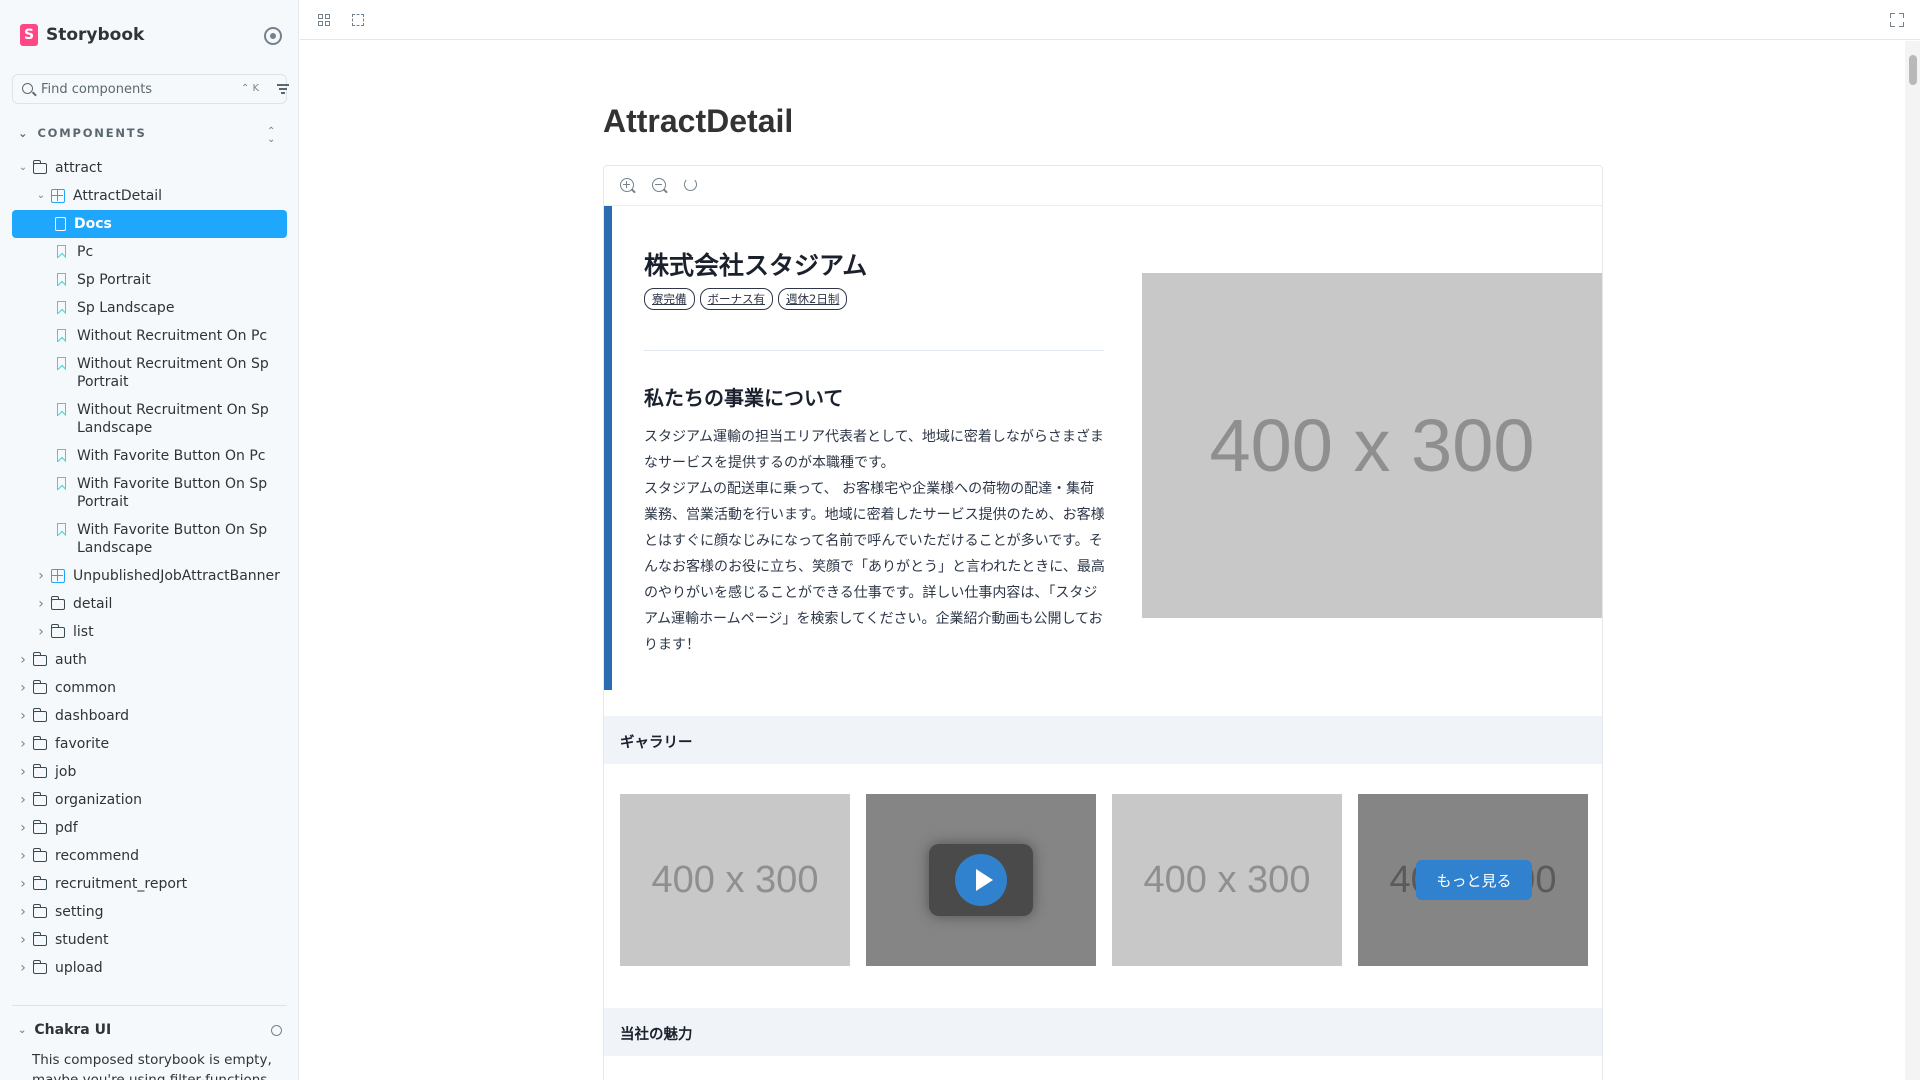 This screenshot has height=1080, width=1920. I want to click on sidebar-item-common: › common, so click(149, 688).